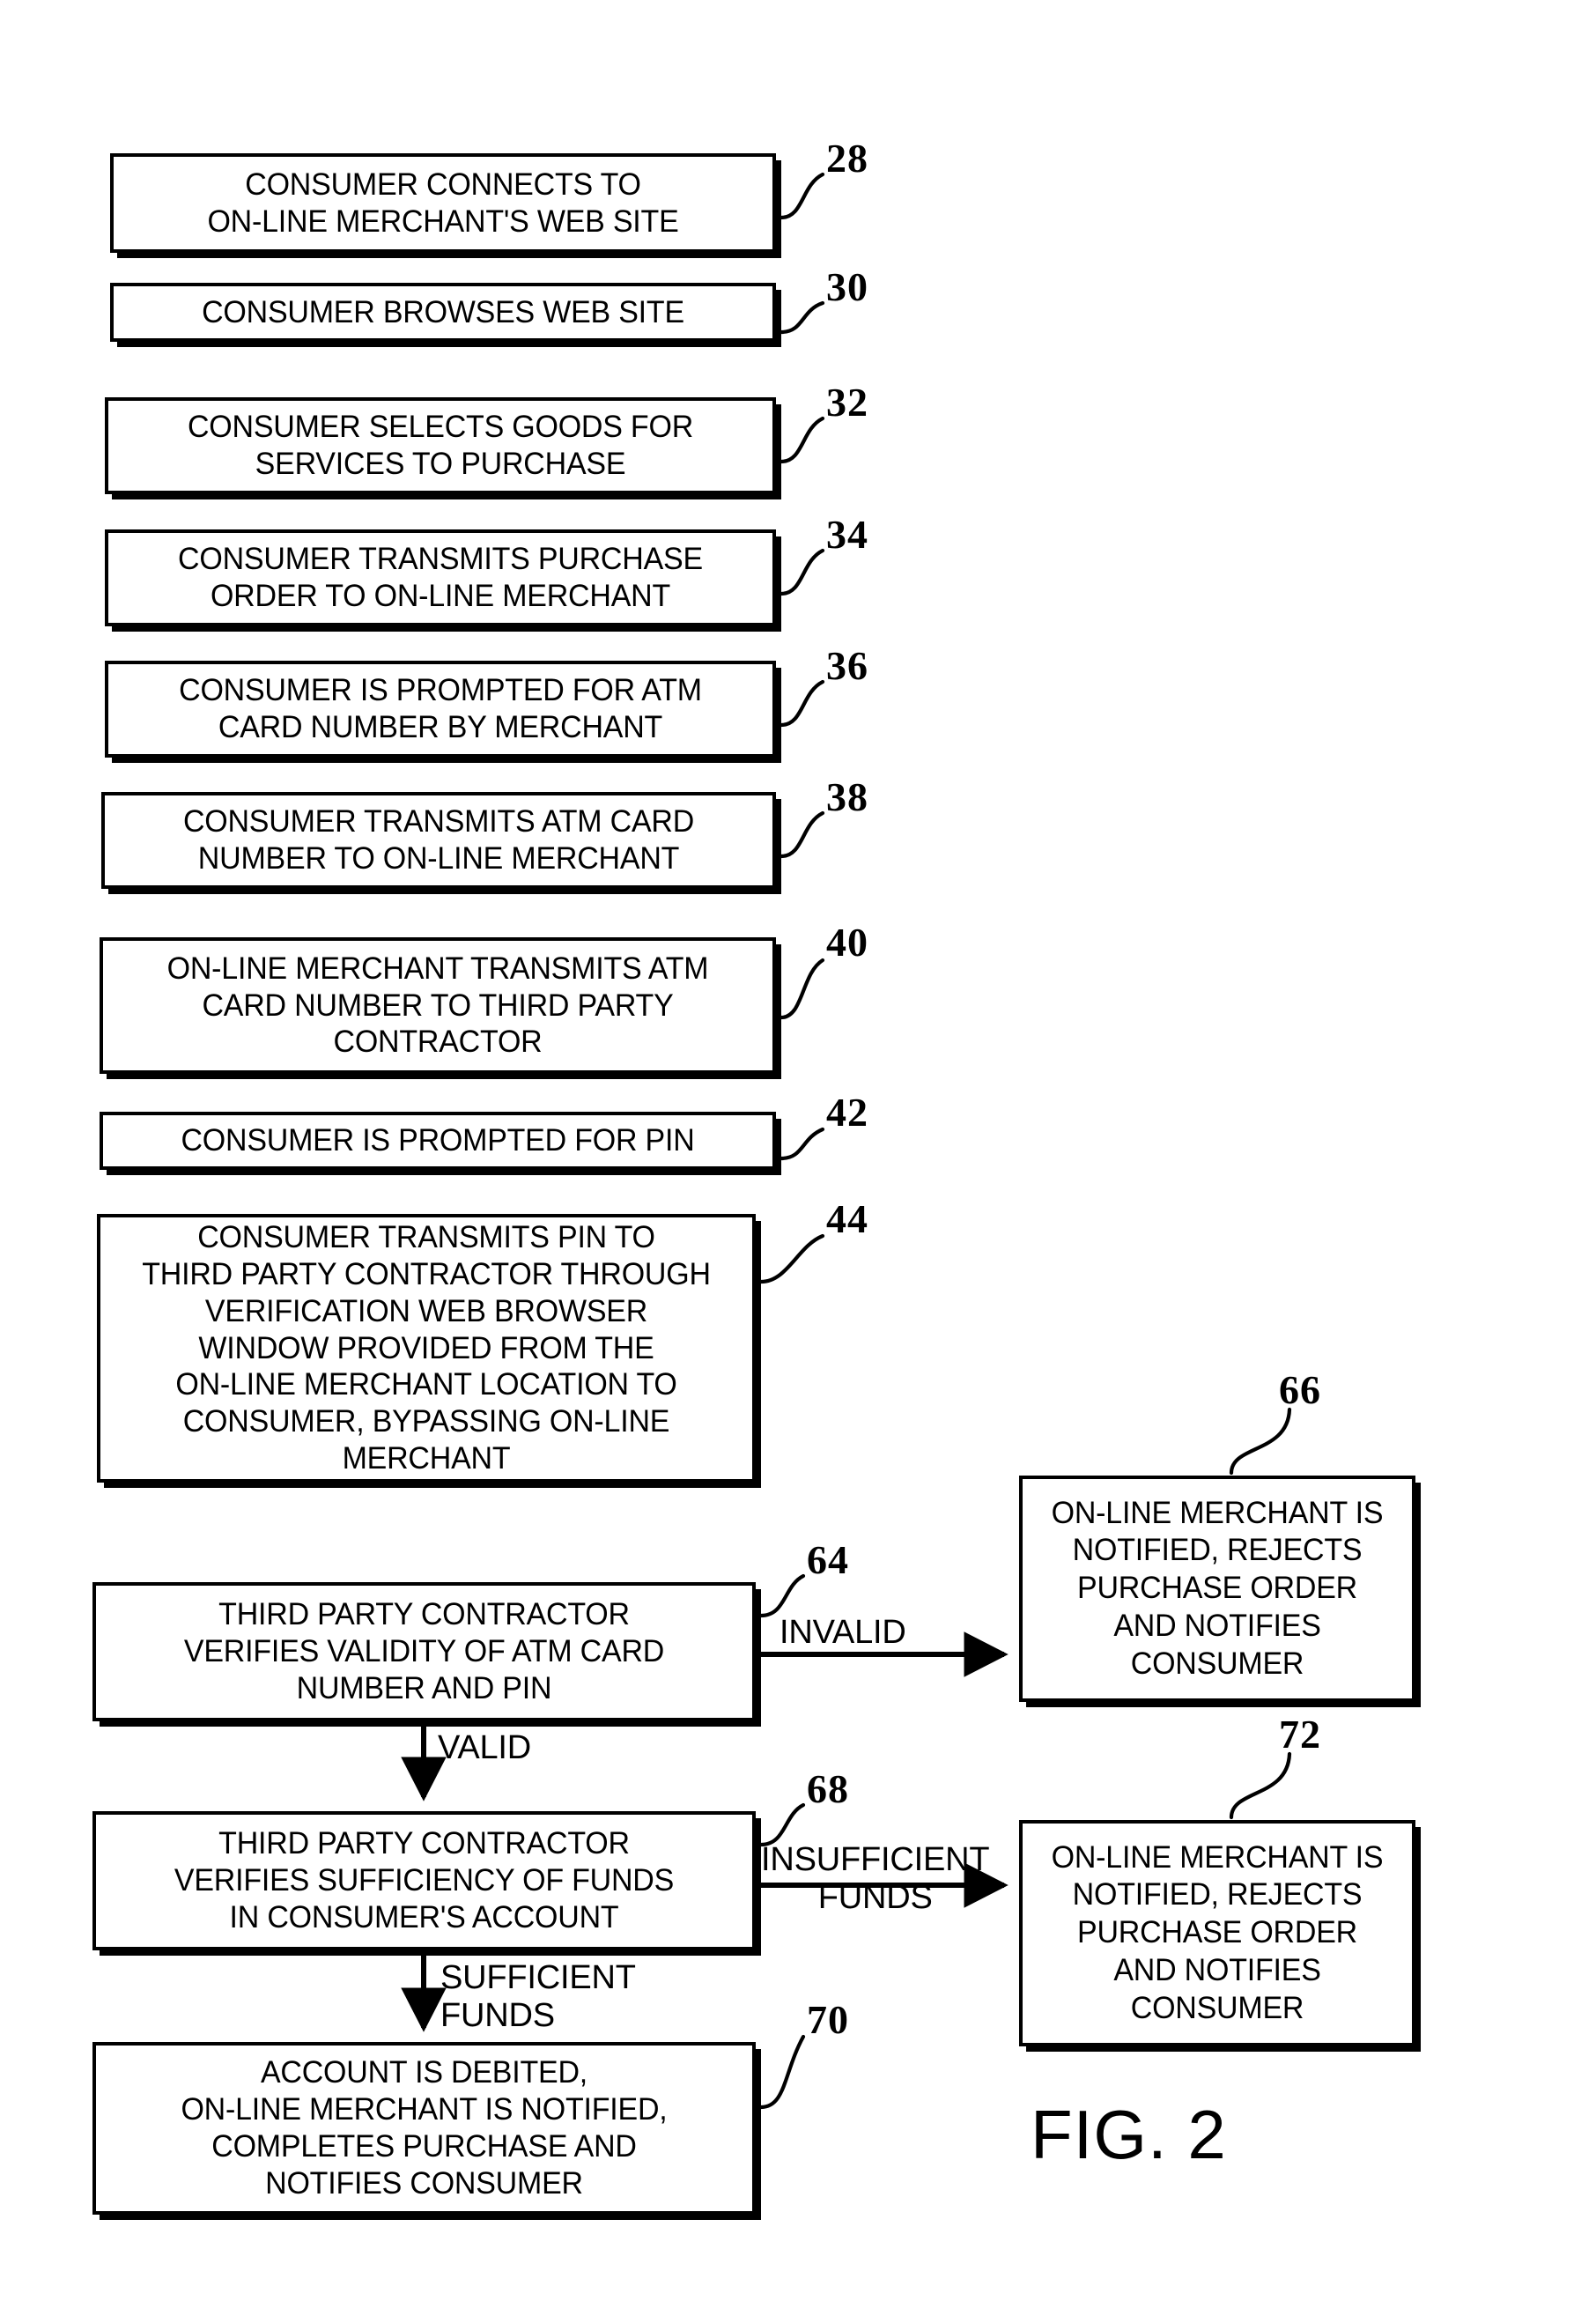  I want to click on reference-numeral-64: 64, so click(828, 1559).